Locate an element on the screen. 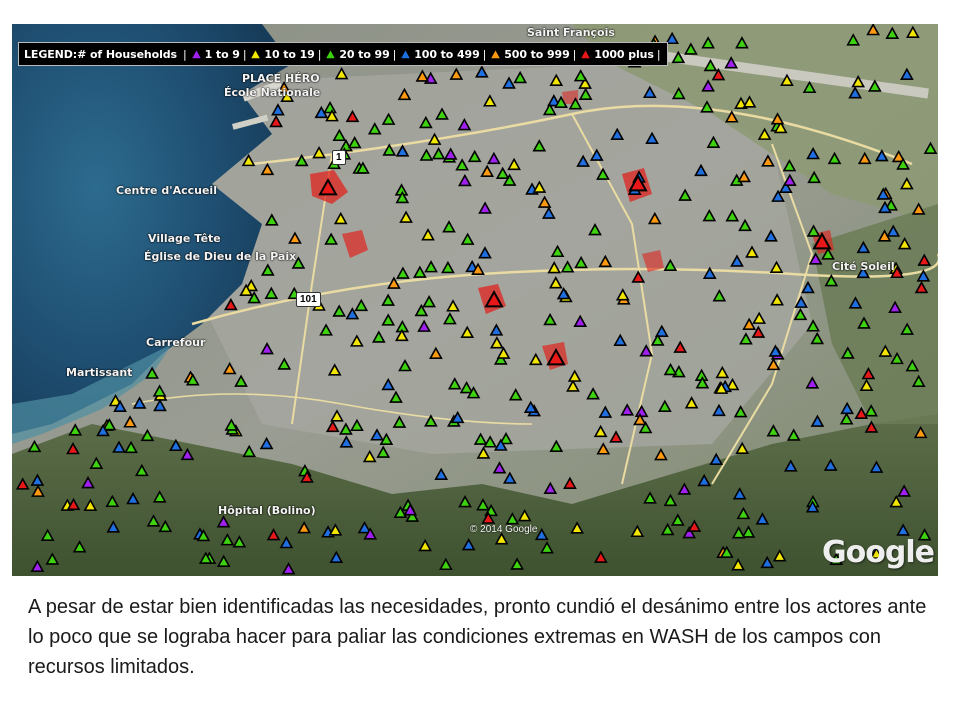  place-label-hopital: Hôpital (Bolino) is located at coordinates (267, 510).